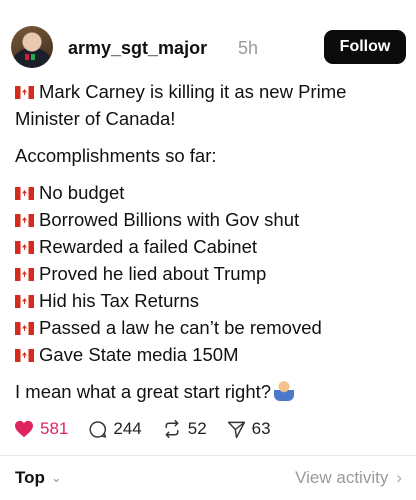 The width and height of the screenshot is (416, 500). What do you see at coordinates (261, 428) in the screenshot?
I see `share-count: 63` at bounding box center [261, 428].